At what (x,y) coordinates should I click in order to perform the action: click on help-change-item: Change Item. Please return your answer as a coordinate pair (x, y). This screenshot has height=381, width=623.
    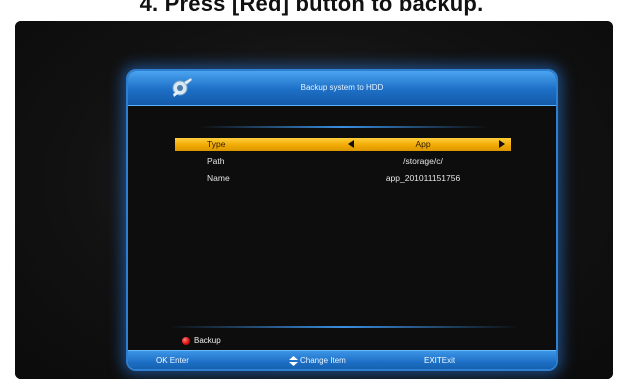
    Looking at the image, I should click on (317, 360).